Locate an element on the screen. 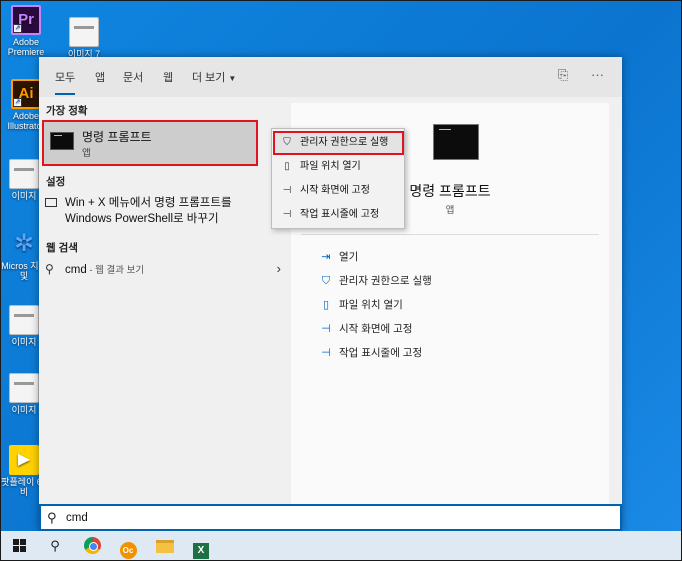 Image resolution: width=682 pixels, height=561 pixels. tab-documents: 문서 is located at coordinates (133, 77).